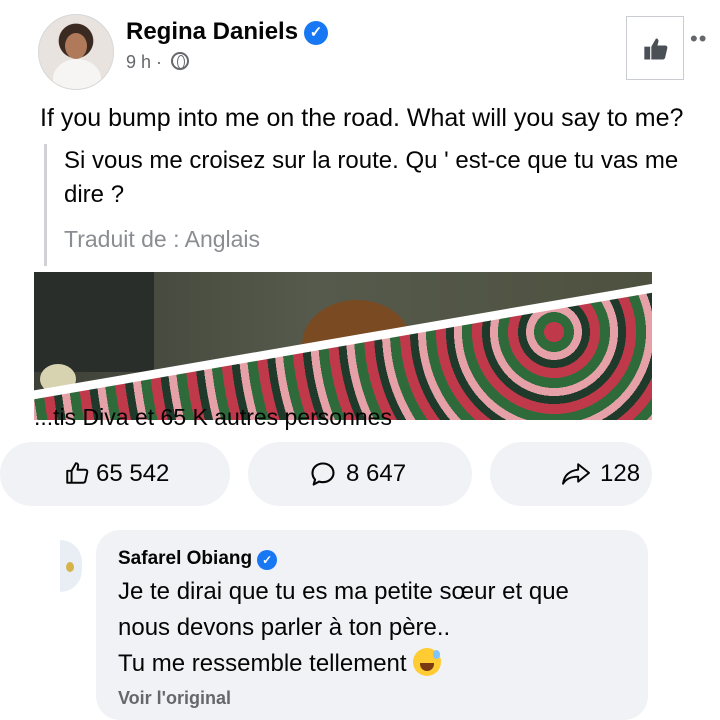 The height and width of the screenshot is (720, 720). I want to click on author-name-row: Regina Daniels ✓, so click(227, 32).